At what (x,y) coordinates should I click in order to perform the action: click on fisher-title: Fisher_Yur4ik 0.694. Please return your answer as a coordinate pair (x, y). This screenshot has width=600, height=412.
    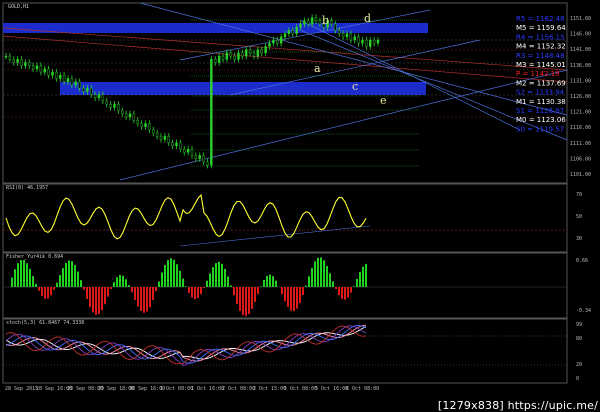
    Looking at the image, I should click on (35, 257).